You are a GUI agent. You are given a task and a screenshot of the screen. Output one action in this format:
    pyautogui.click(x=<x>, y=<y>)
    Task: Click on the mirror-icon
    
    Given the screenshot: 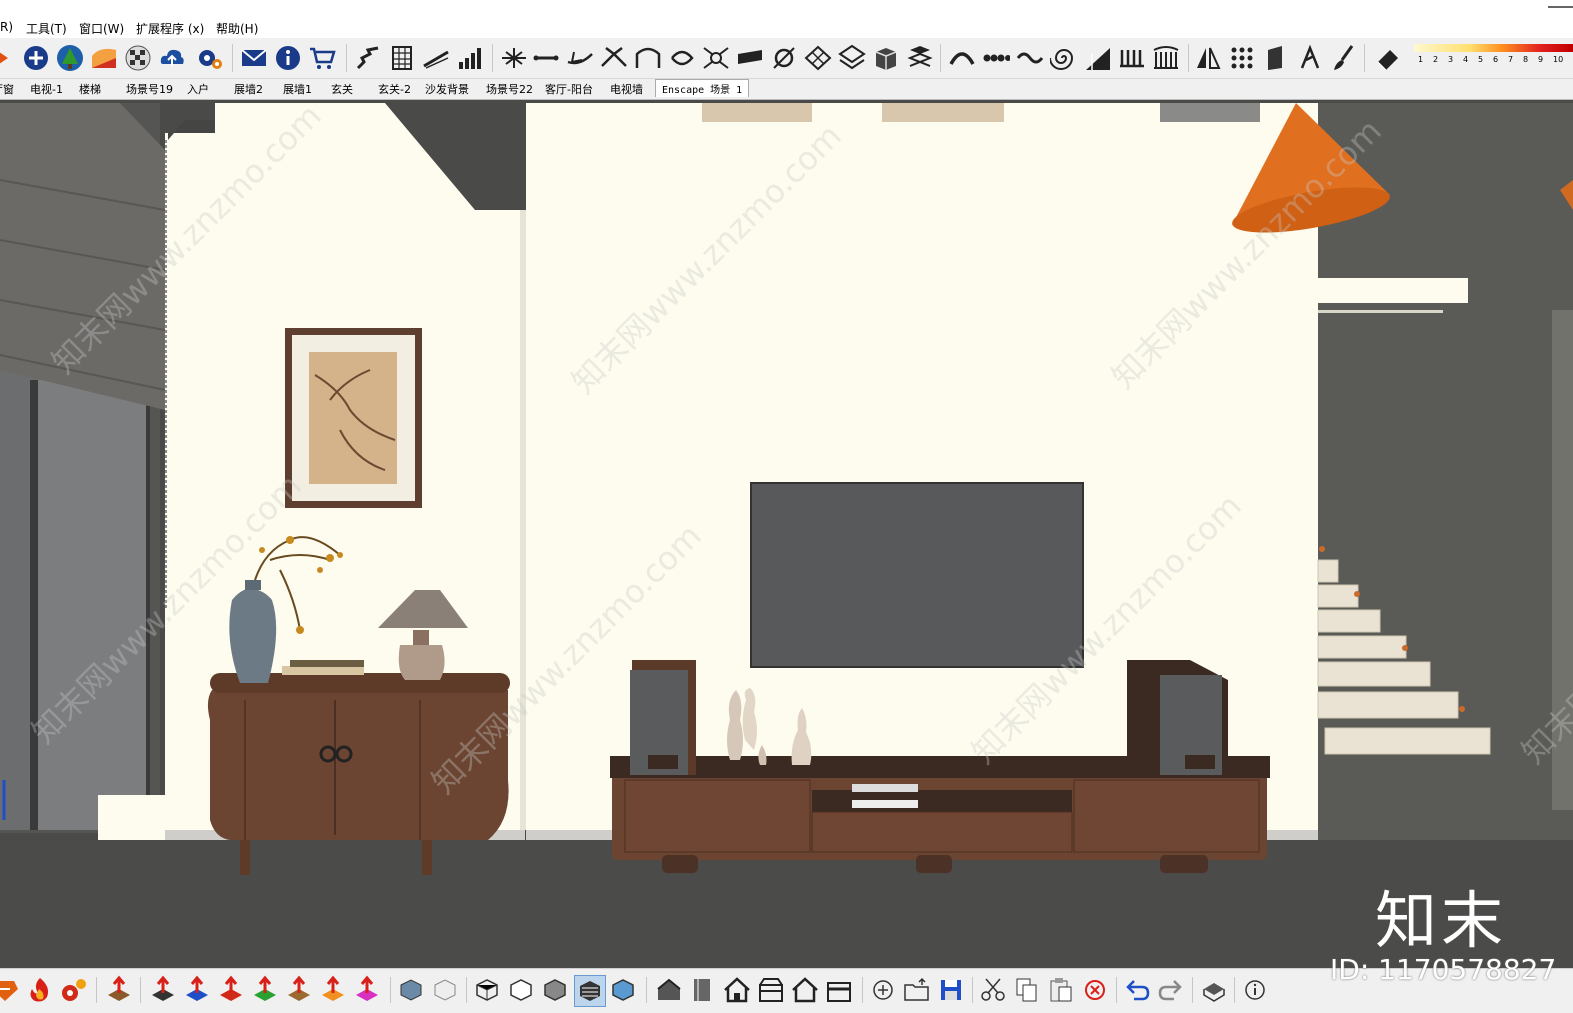 What is the action you would take?
    pyautogui.click(x=1208, y=58)
    